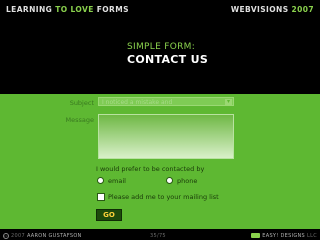 This screenshot has width=320, height=240. I want to click on phone-option-label: phone, so click(187, 181).